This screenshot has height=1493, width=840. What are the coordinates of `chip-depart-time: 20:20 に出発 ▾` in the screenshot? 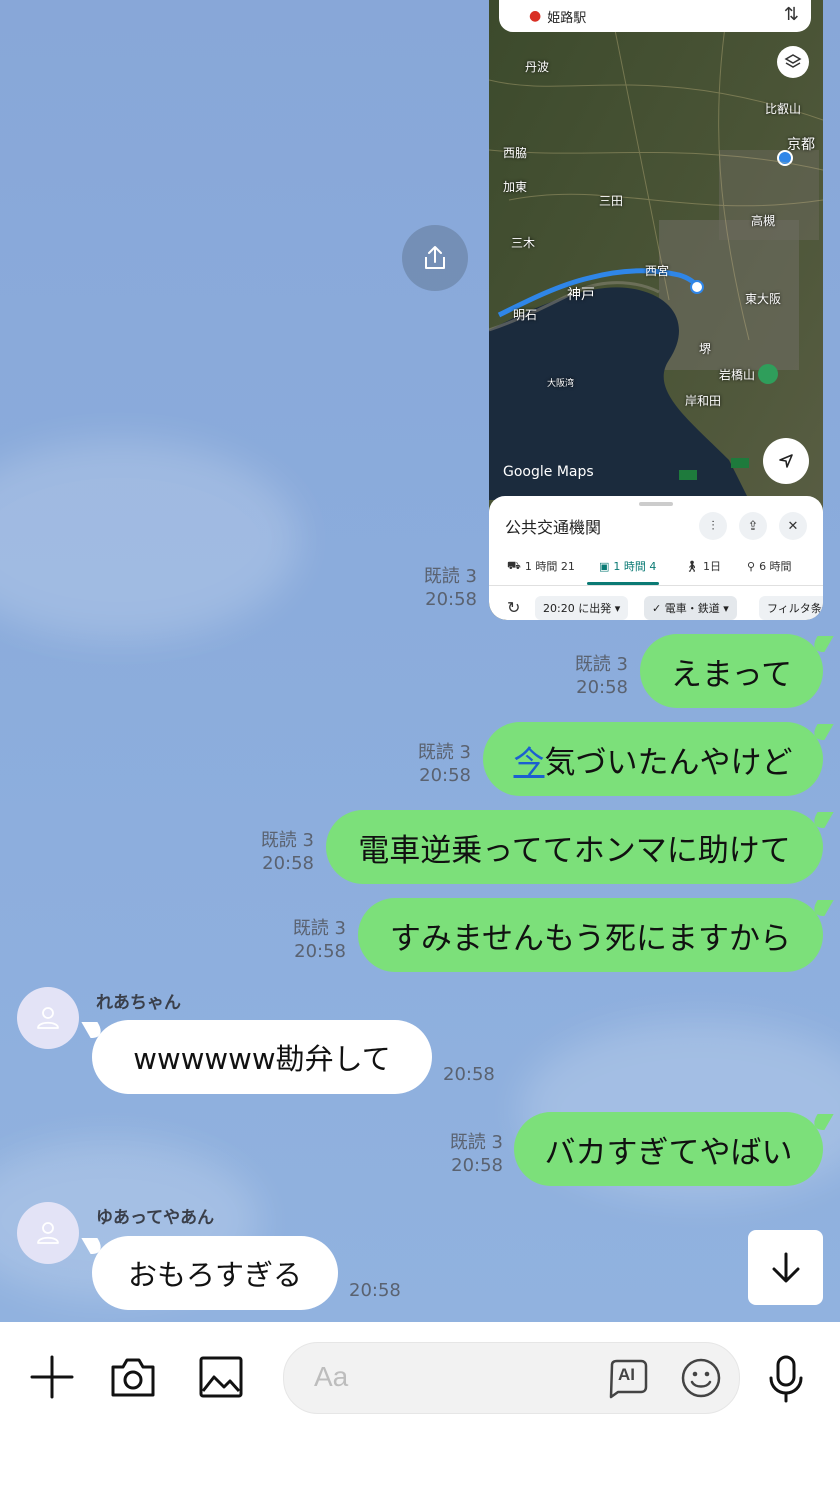 It's located at (582, 608).